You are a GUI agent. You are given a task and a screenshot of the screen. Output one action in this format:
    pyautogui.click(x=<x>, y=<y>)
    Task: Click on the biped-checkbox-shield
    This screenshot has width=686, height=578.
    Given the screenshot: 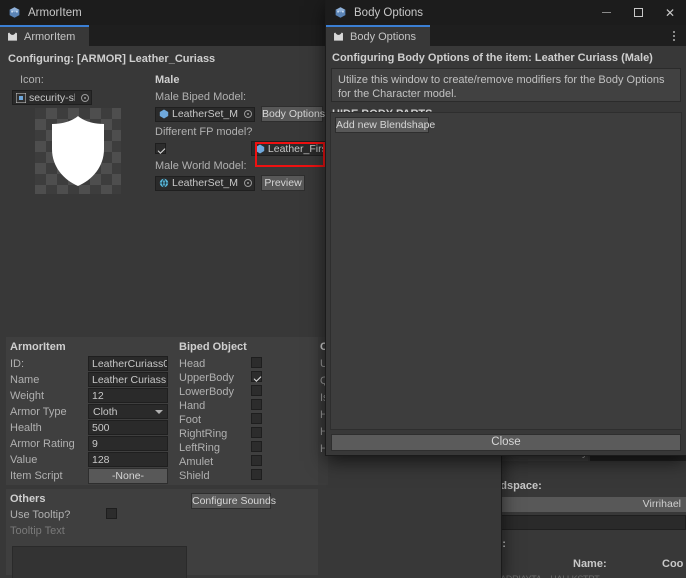 What is the action you would take?
    pyautogui.click(x=256, y=474)
    